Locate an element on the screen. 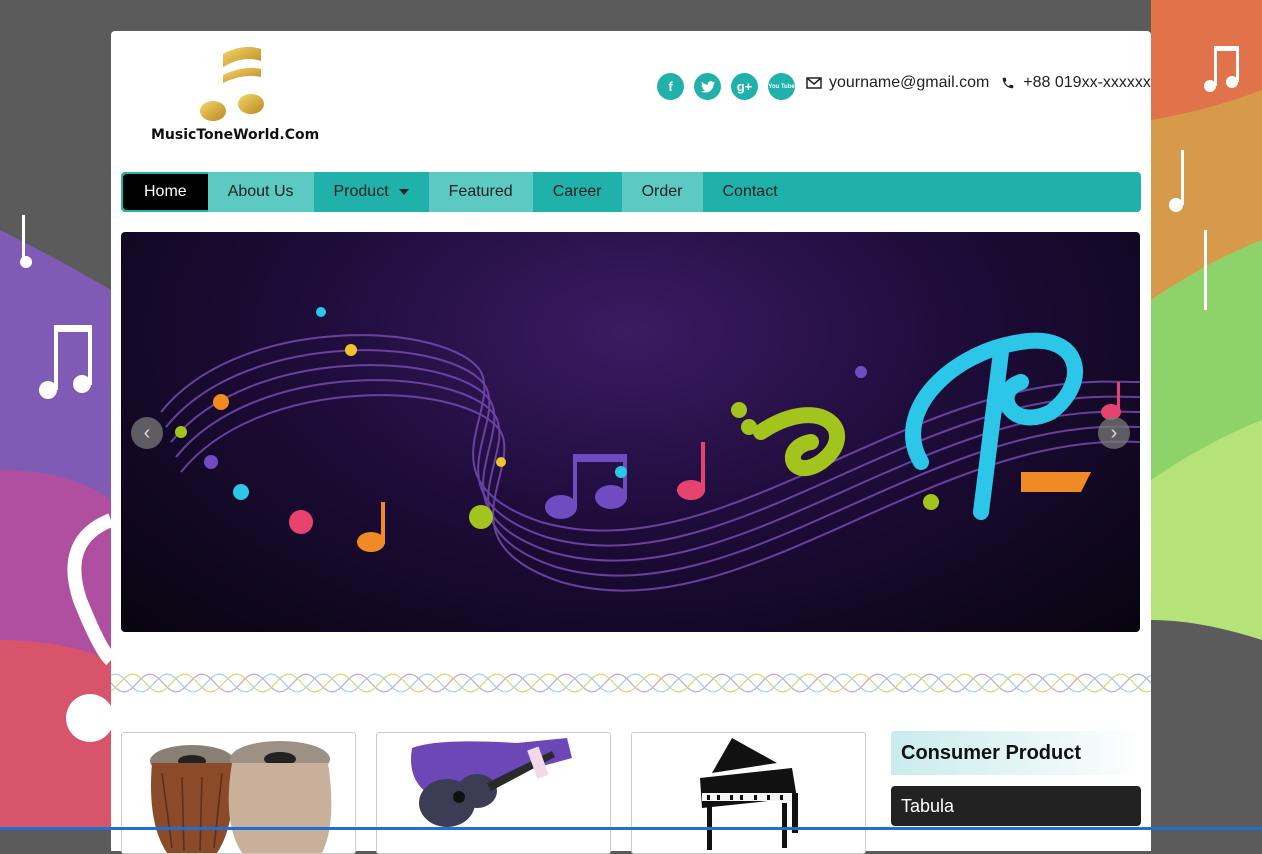  sidebar-heading: Consumer Product is located at coordinates (1016, 753).